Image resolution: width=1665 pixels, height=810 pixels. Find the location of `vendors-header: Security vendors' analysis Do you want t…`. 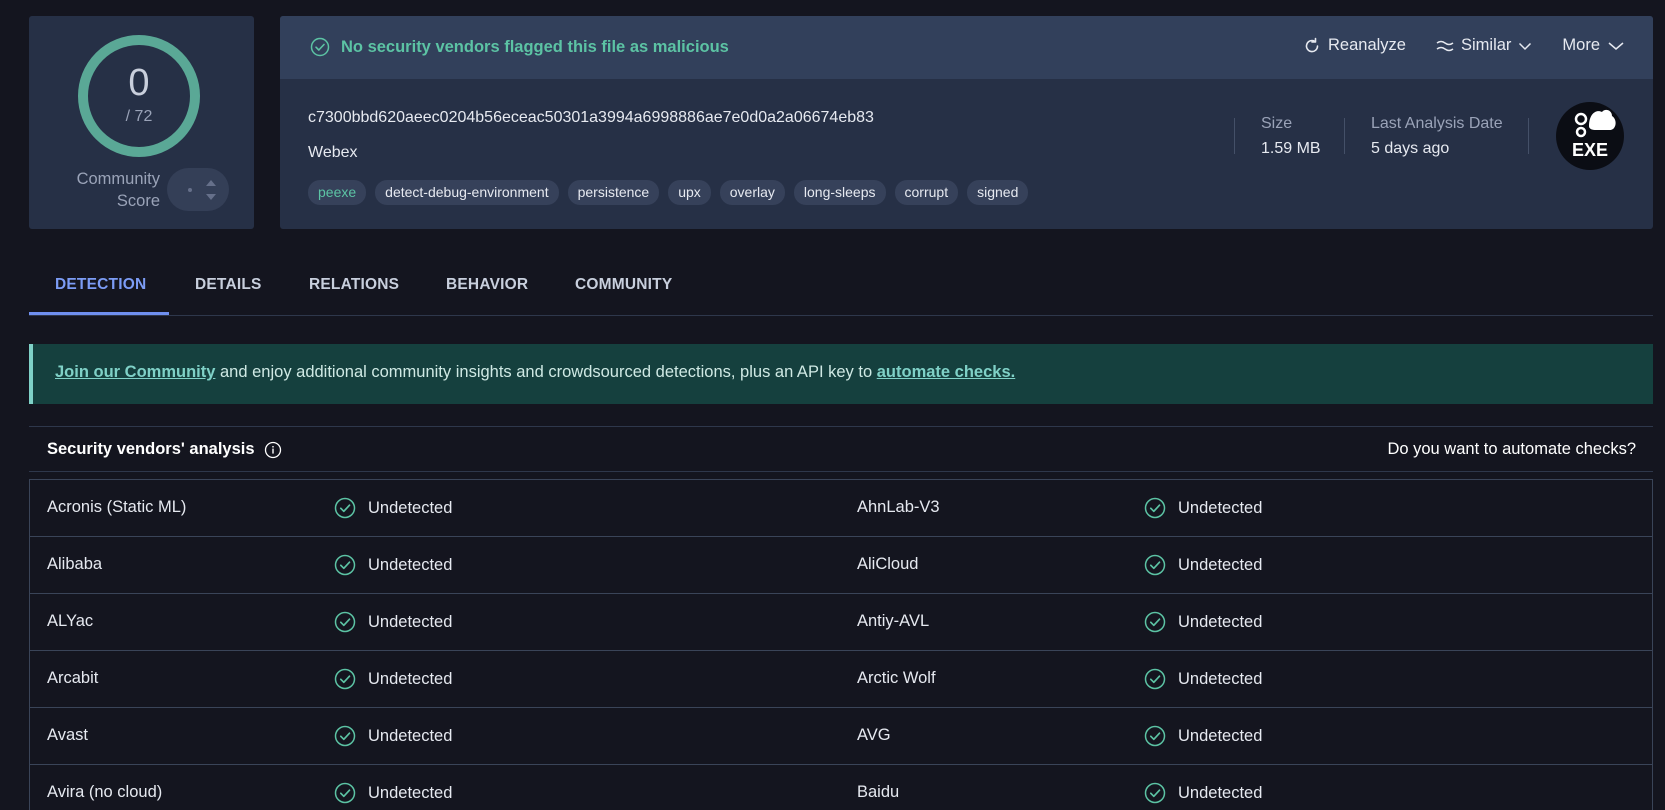

vendors-header: Security vendors' analysis Do you want t… is located at coordinates (841, 449).